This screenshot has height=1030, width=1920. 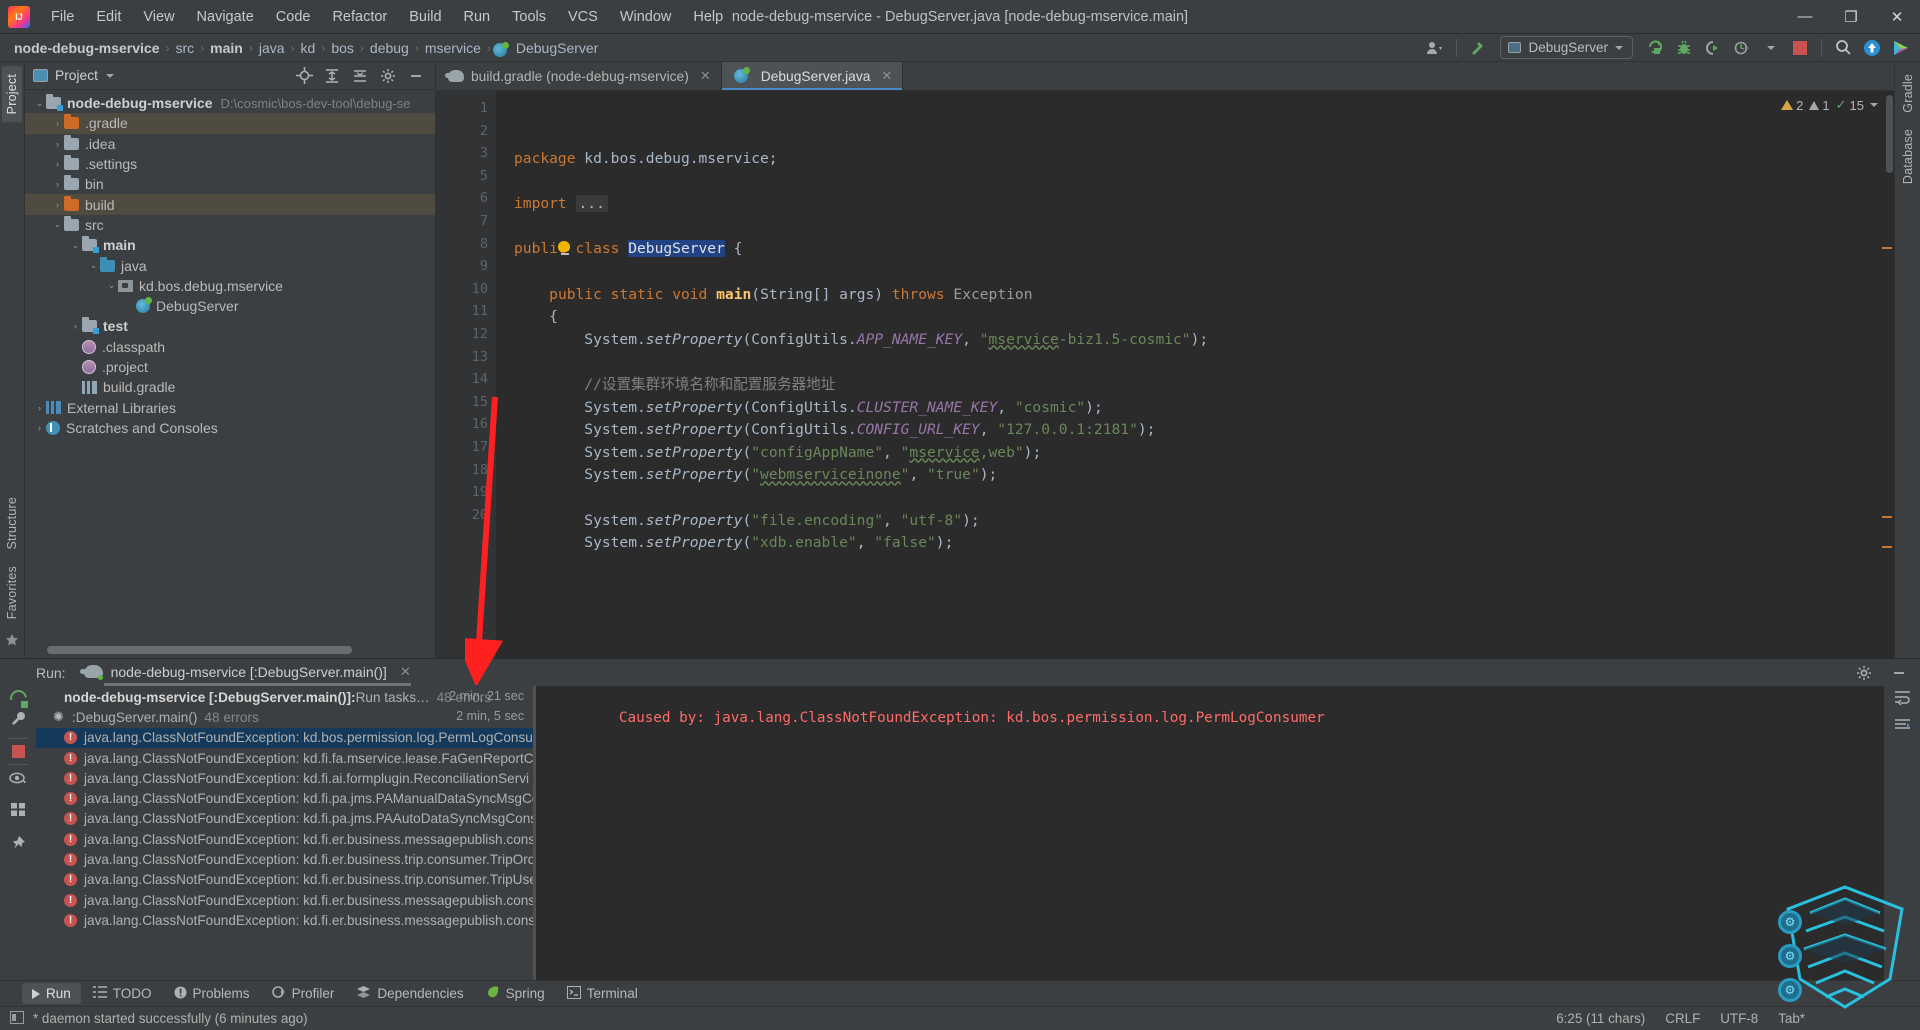 I want to click on sidebar-item-structure: Structure, so click(x=12, y=523).